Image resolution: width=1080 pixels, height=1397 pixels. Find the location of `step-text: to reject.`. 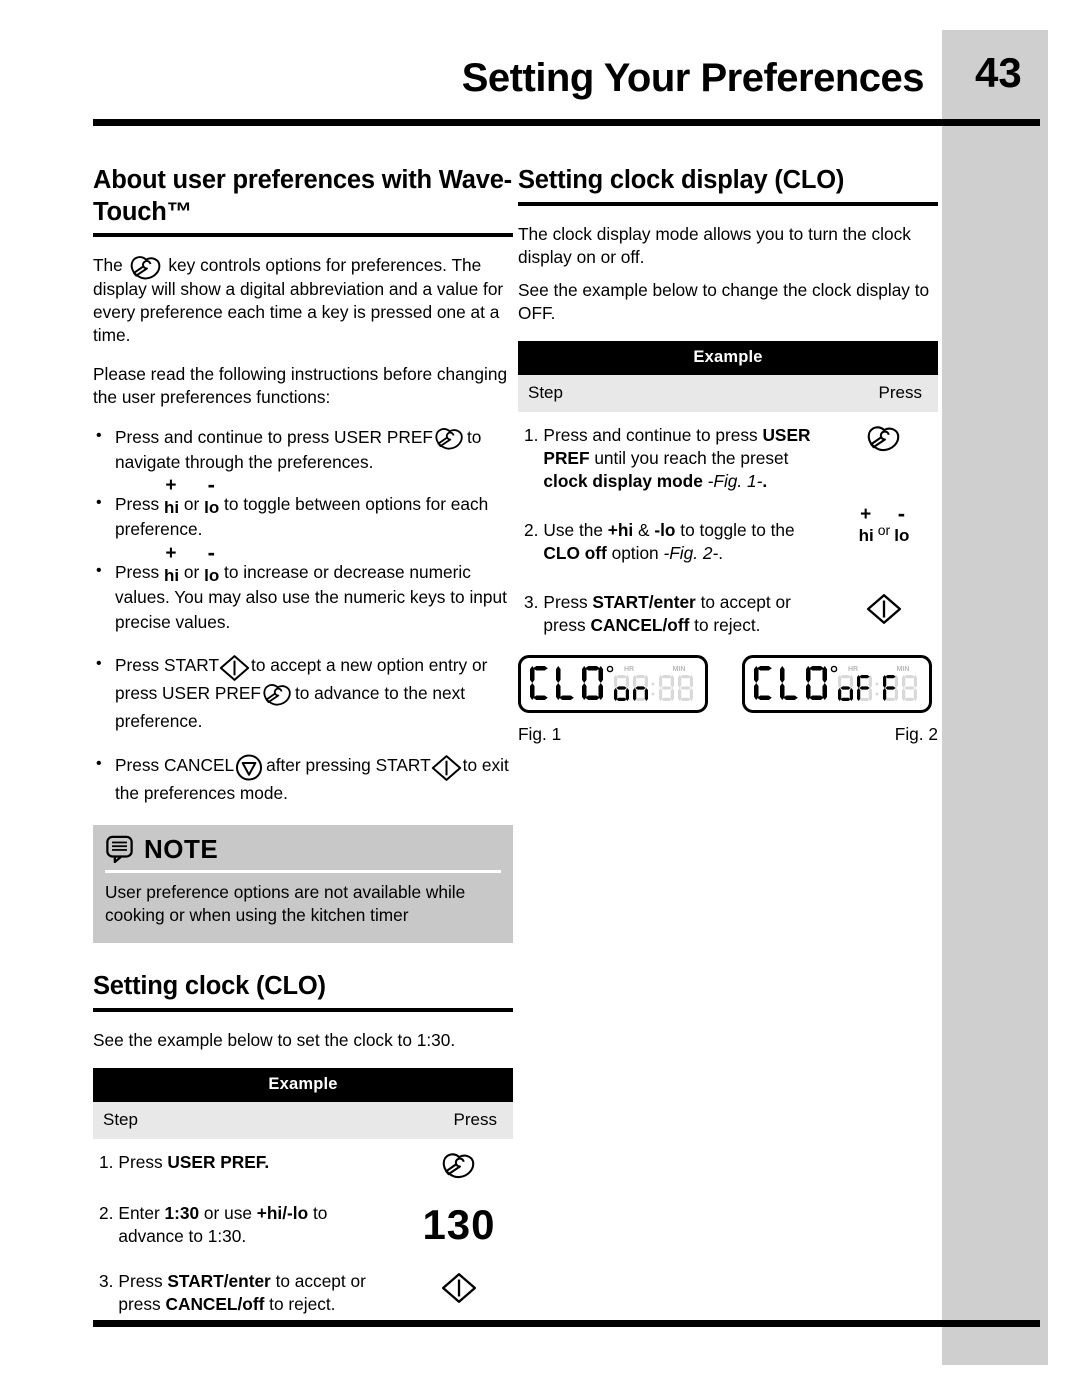

step-text: to reject. is located at coordinates (725, 624).